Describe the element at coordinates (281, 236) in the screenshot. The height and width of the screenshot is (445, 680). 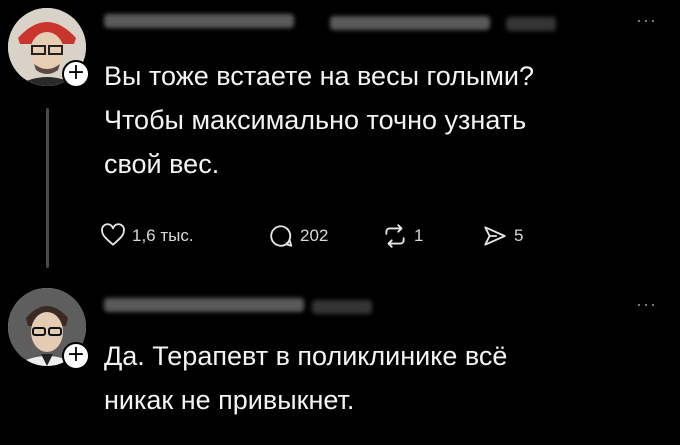
I see `comment-icon` at that location.